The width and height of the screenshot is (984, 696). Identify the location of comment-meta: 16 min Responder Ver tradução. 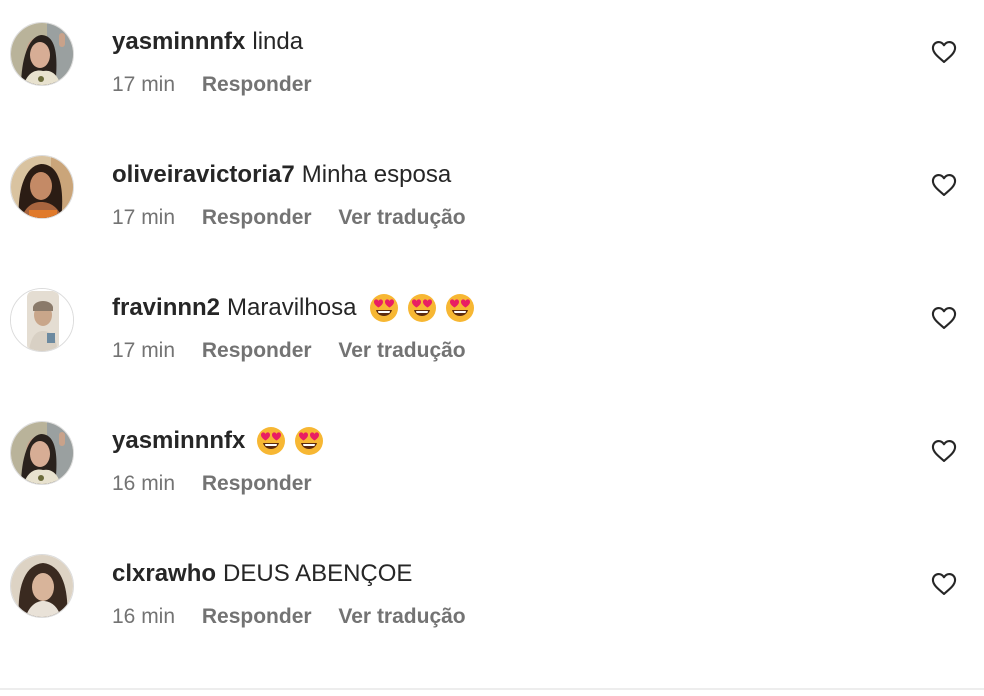
(299, 617).